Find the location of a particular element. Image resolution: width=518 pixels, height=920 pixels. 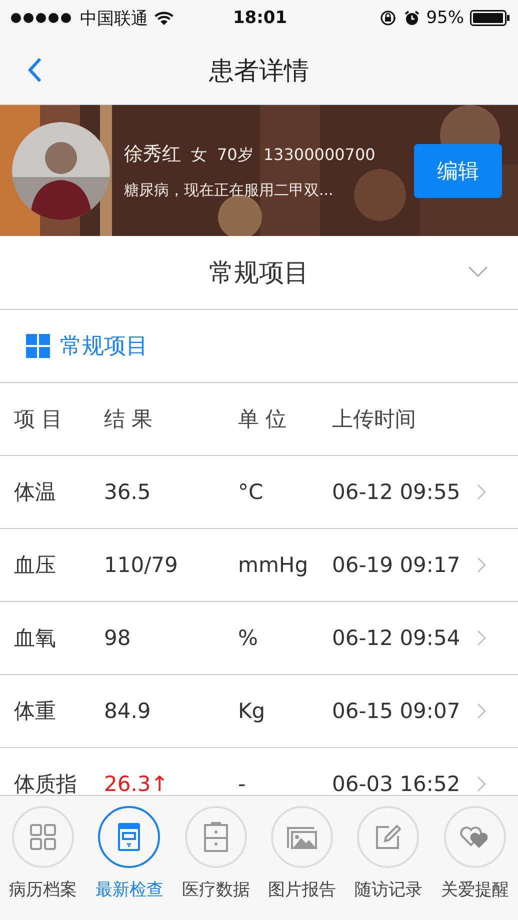

section-select-label: 常规项目 is located at coordinates (259, 273).